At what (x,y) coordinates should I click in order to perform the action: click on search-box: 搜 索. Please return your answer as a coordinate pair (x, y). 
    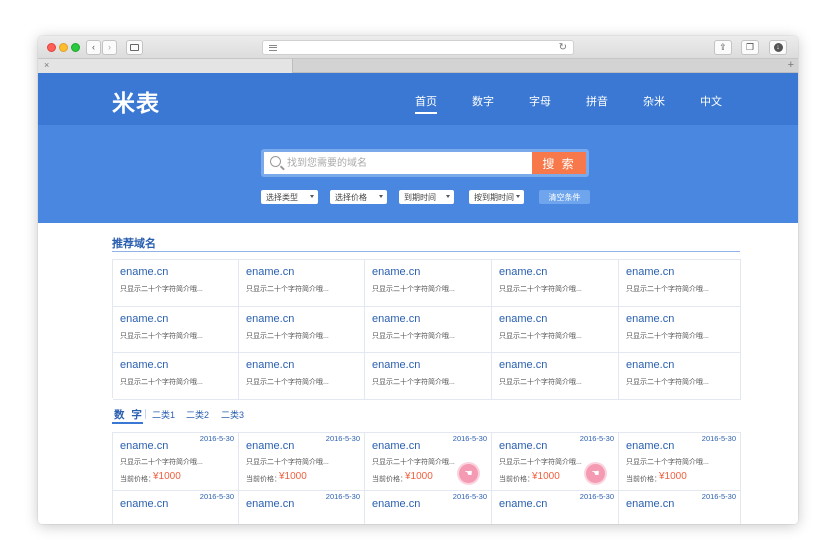
    Looking at the image, I should click on (425, 163).